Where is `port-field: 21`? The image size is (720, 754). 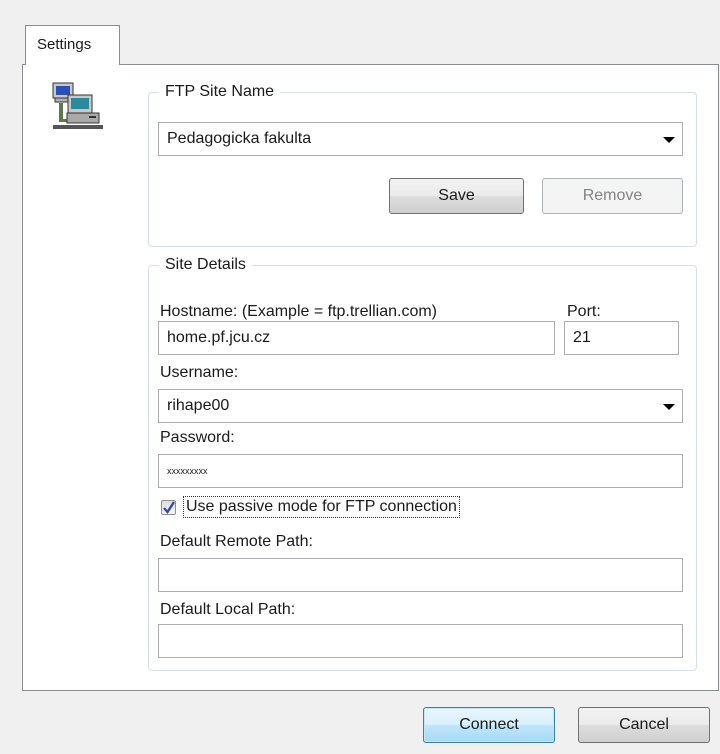 port-field: 21 is located at coordinates (621, 338).